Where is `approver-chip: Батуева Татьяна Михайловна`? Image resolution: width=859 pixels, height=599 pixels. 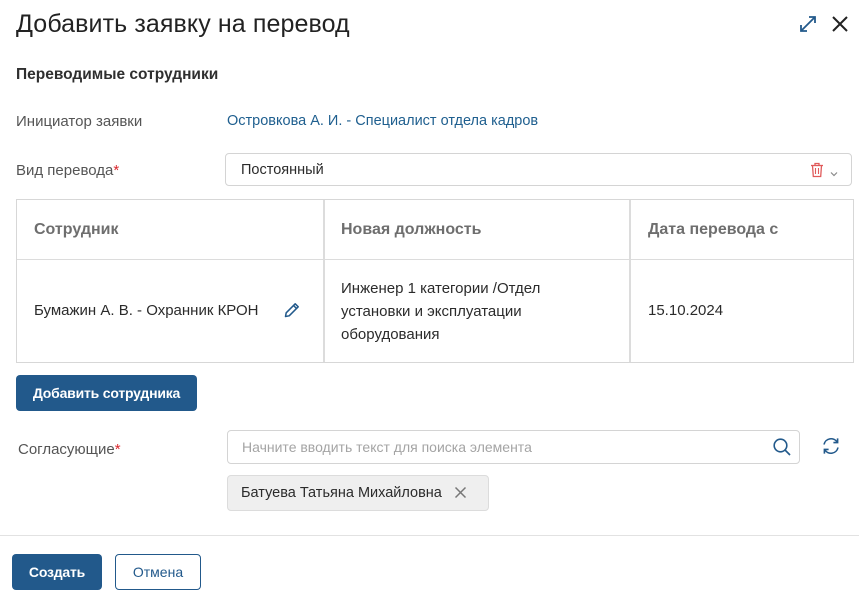 approver-chip: Батуева Татьяна Михайловна is located at coordinates (358, 493).